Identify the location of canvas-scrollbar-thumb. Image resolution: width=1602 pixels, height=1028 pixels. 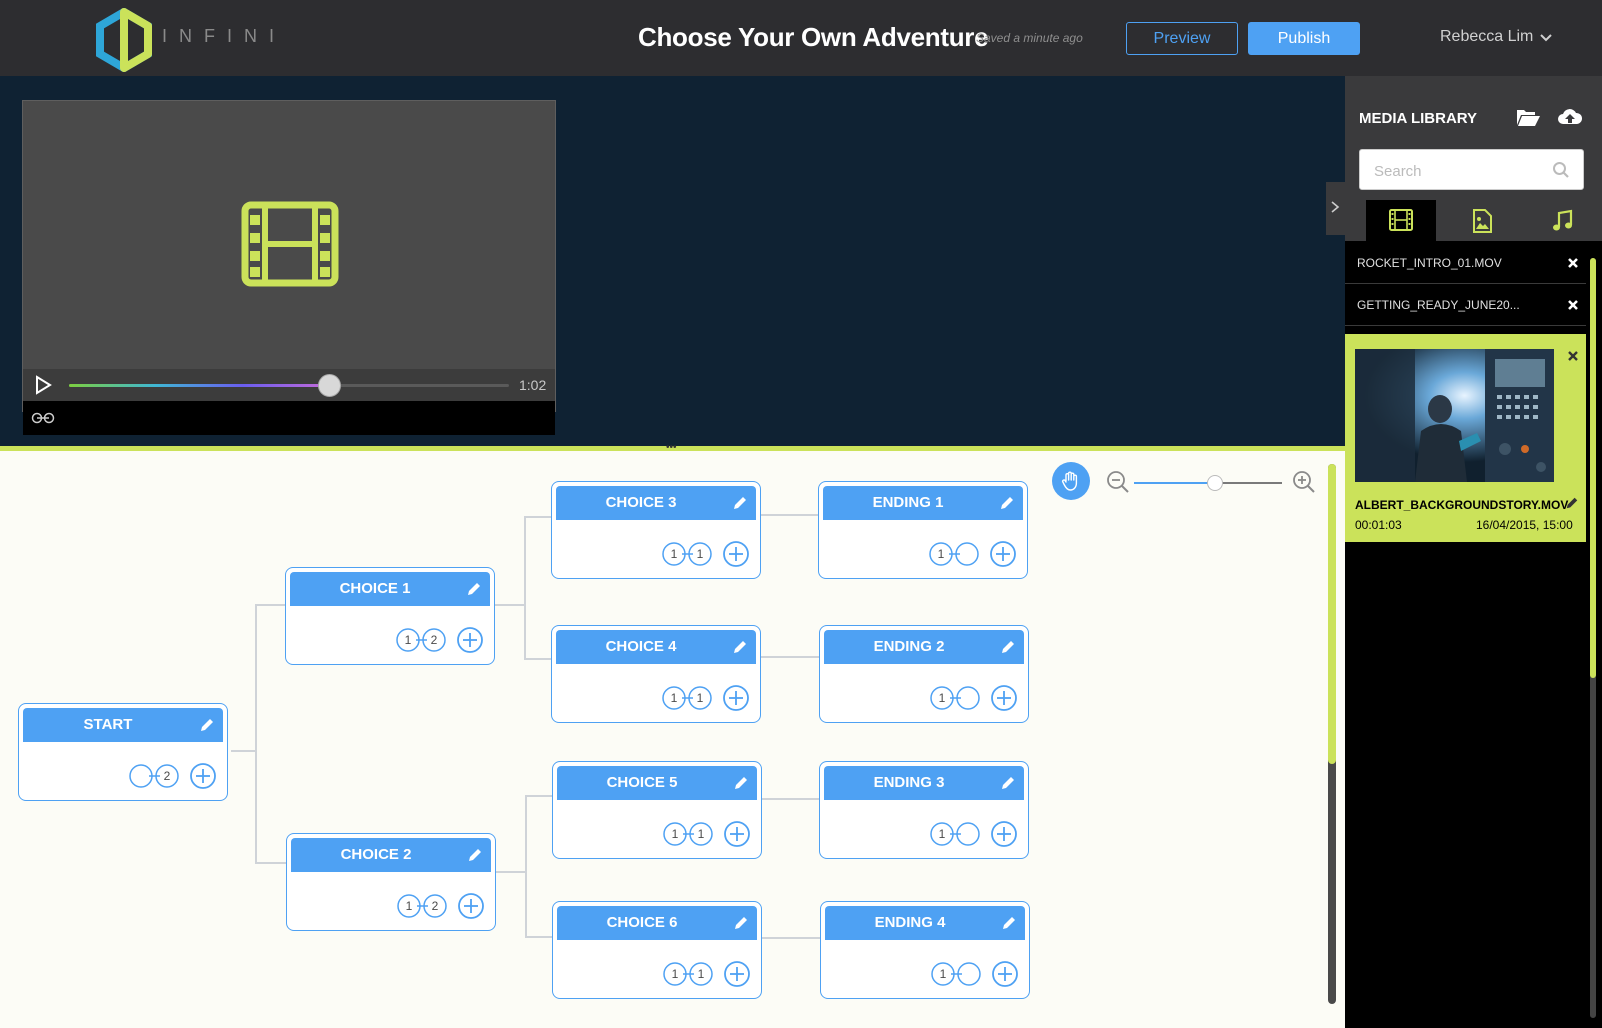
(1332, 614).